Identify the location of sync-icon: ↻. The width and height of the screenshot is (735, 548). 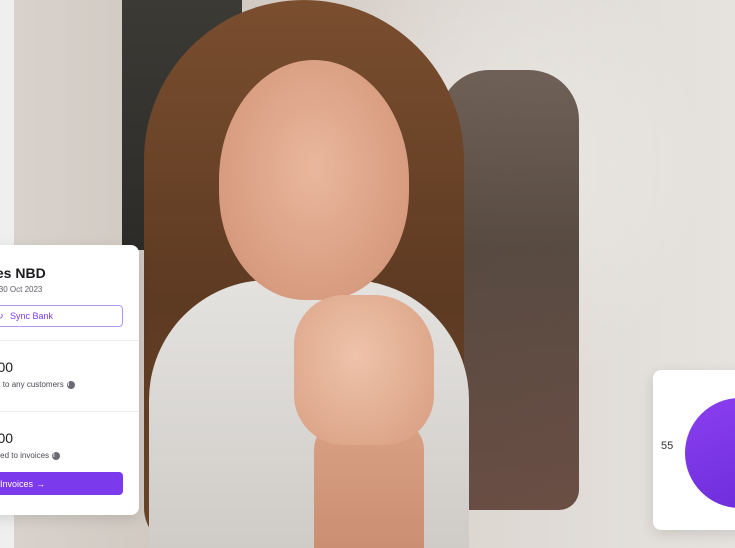
(2, 316).